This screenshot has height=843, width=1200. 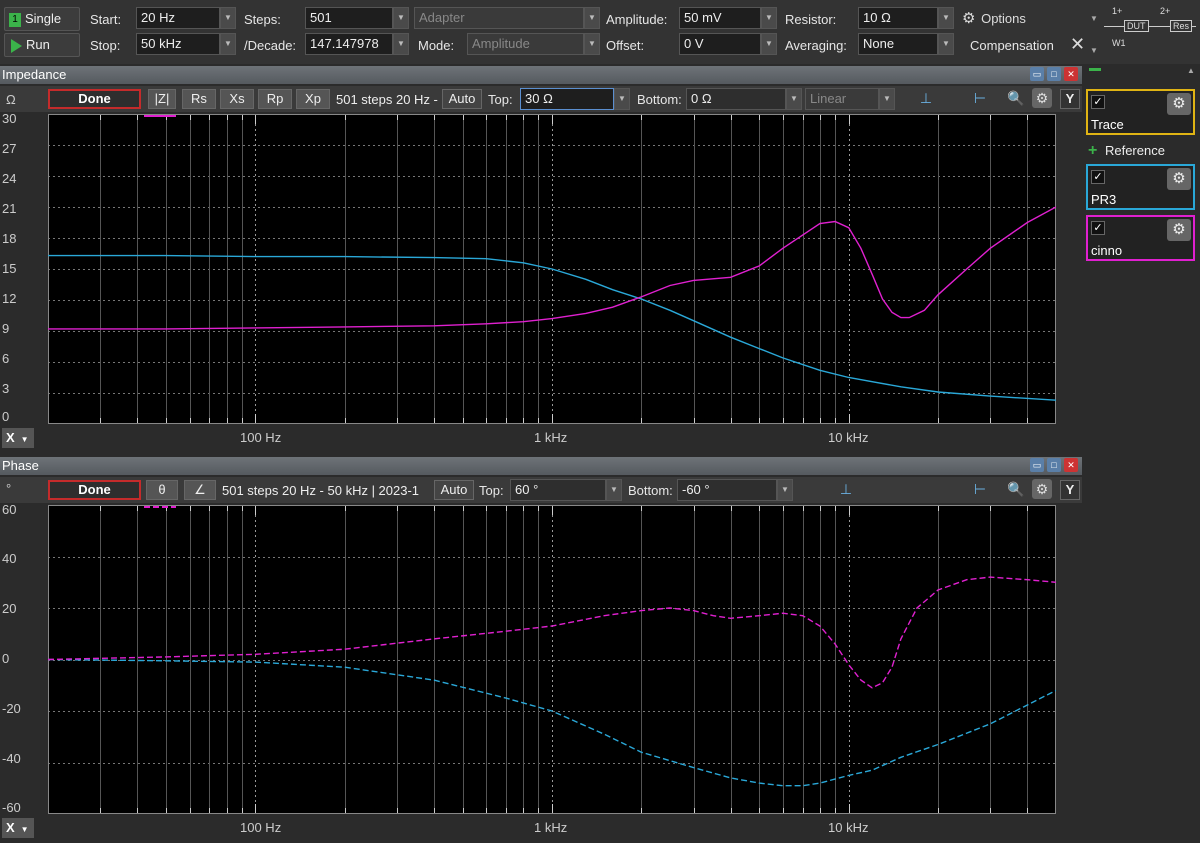 What do you see at coordinates (275, 99) in the screenshot?
I see `impedance-rp-button: Rp` at bounding box center [275, 99].